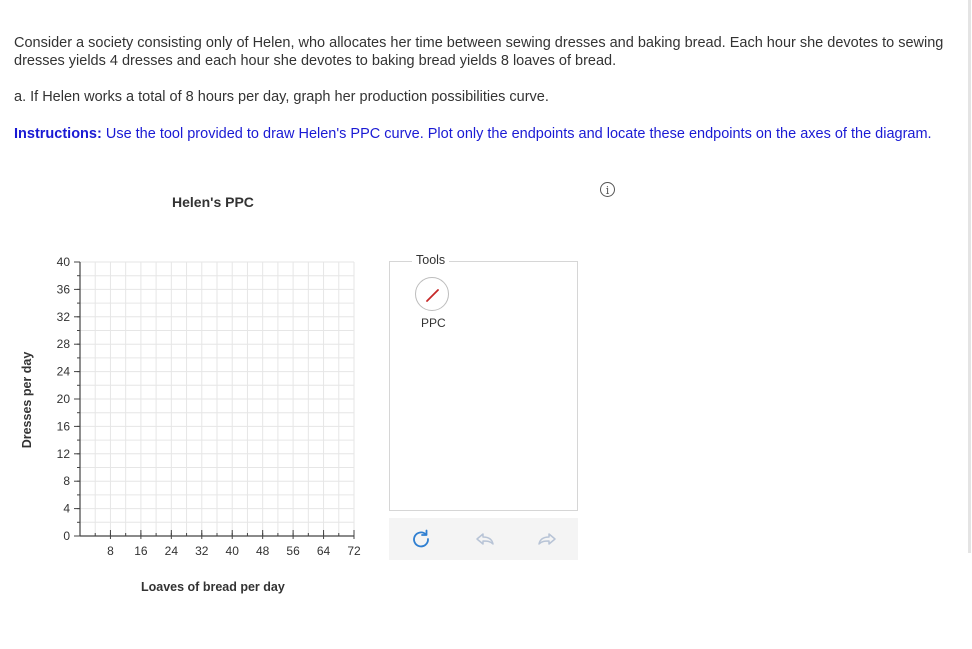 This screenshot has height=649, width=972. What do you see at coordinates (64, 399) in the screenshot?
I see `y-tick-label: 20` at bounding box center [64, 399].